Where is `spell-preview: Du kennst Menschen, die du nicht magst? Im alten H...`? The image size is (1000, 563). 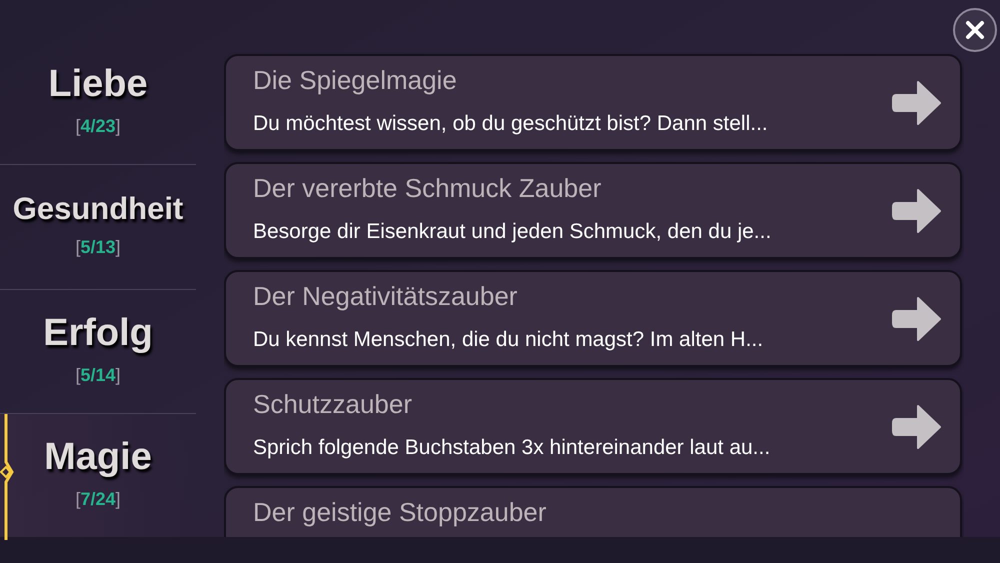 spell-preview: Du kennst Menschen, die du nicht magst? Im alten H... is located at coordinates (508, 339).